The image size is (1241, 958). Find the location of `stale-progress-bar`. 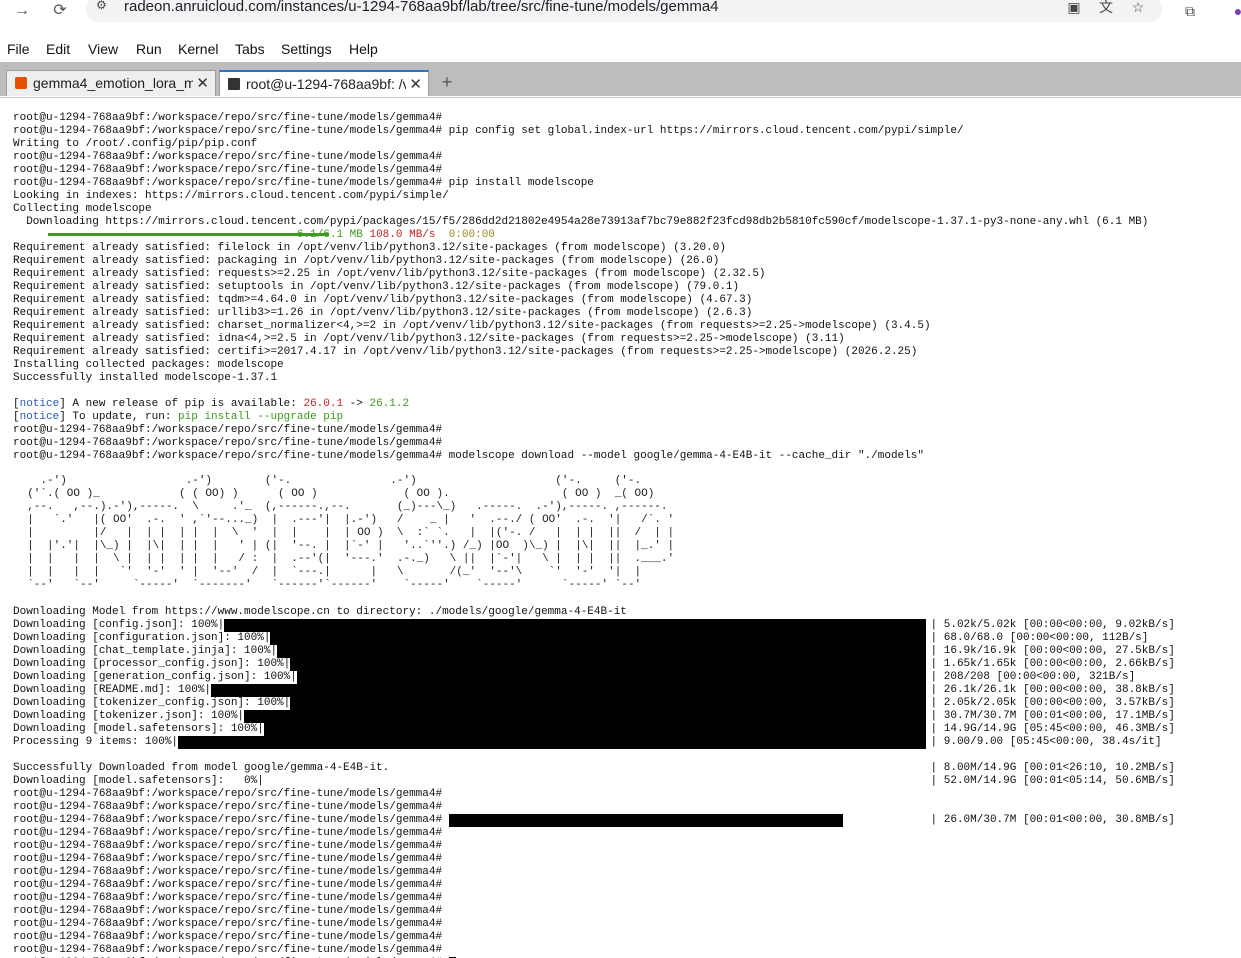

stale-progress-bar is located at coordinates (645, 820).